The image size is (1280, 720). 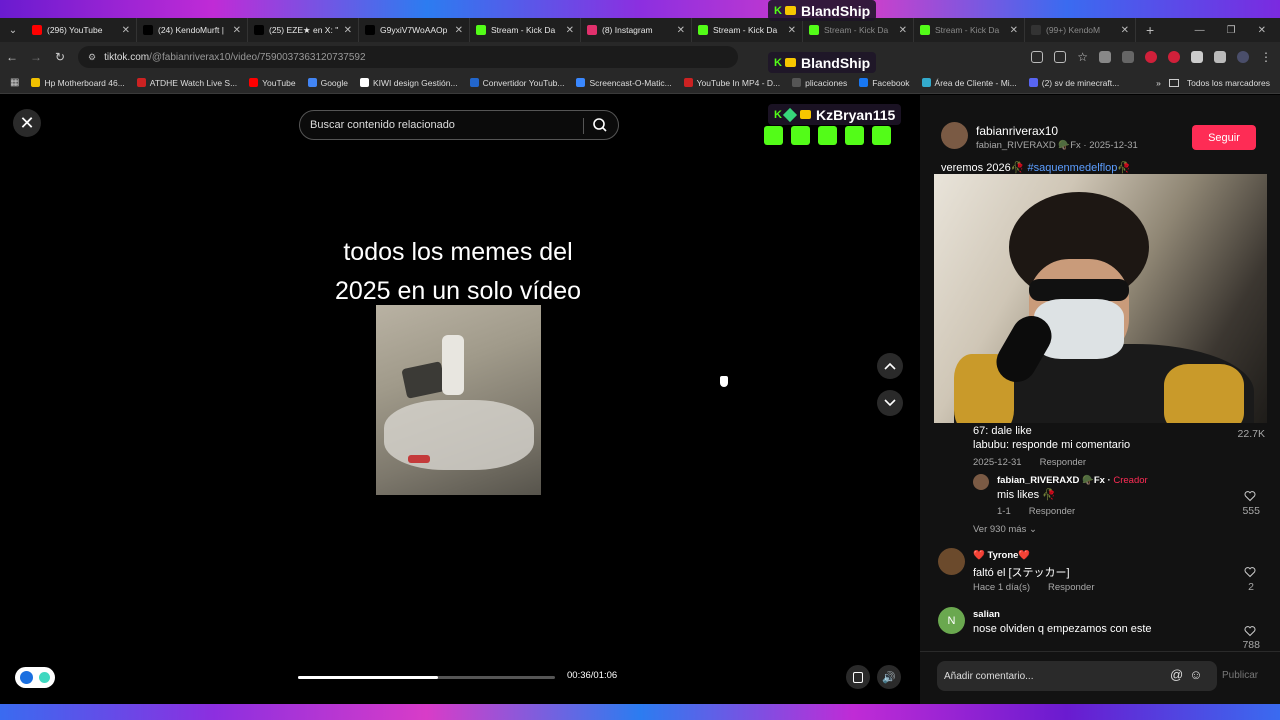 What do you see at coordinates (1197, 57) in the screenshot?
I see `extensions-puzzle-icon` at bounding box center [1197, 57].